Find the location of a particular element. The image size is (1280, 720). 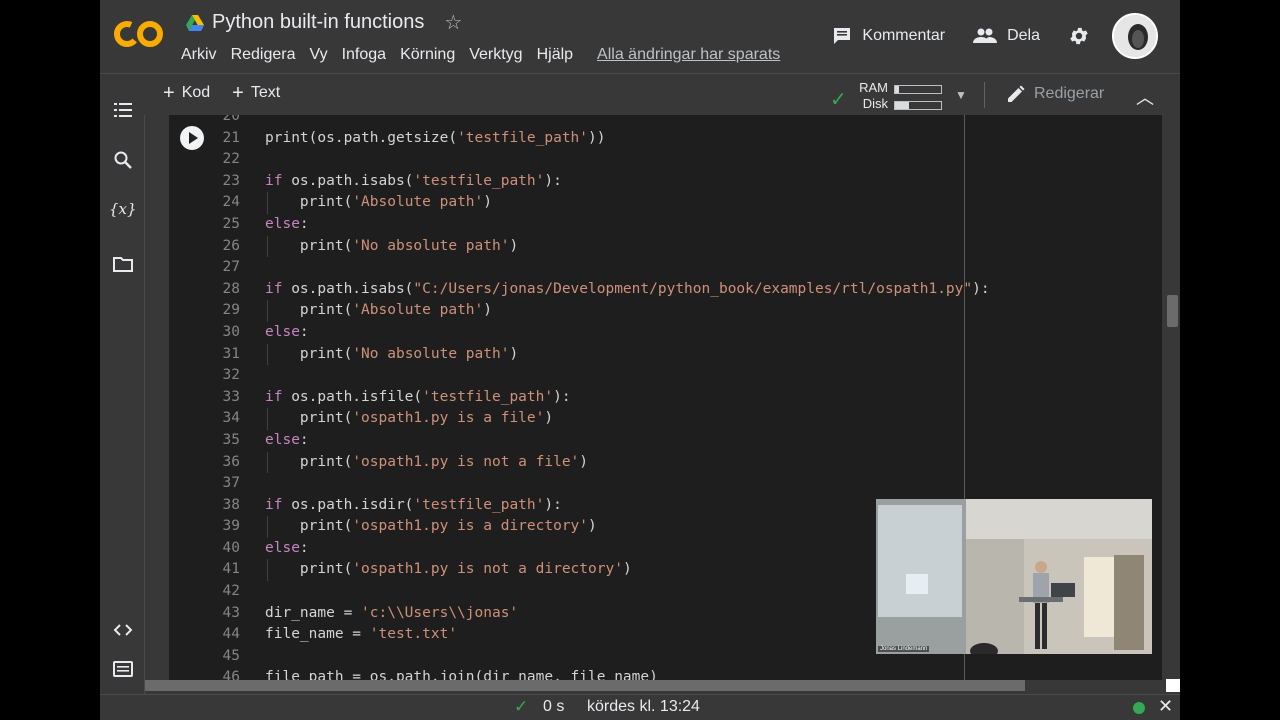

disk-label: Disk is located at coordinates (875, 103).